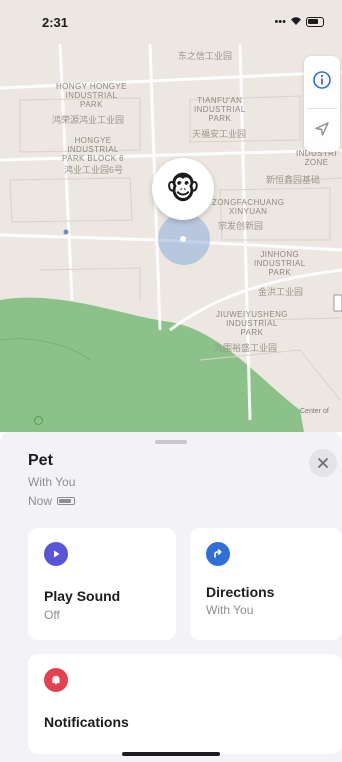  I want to click on directions-status: With You, so click(230, 610).